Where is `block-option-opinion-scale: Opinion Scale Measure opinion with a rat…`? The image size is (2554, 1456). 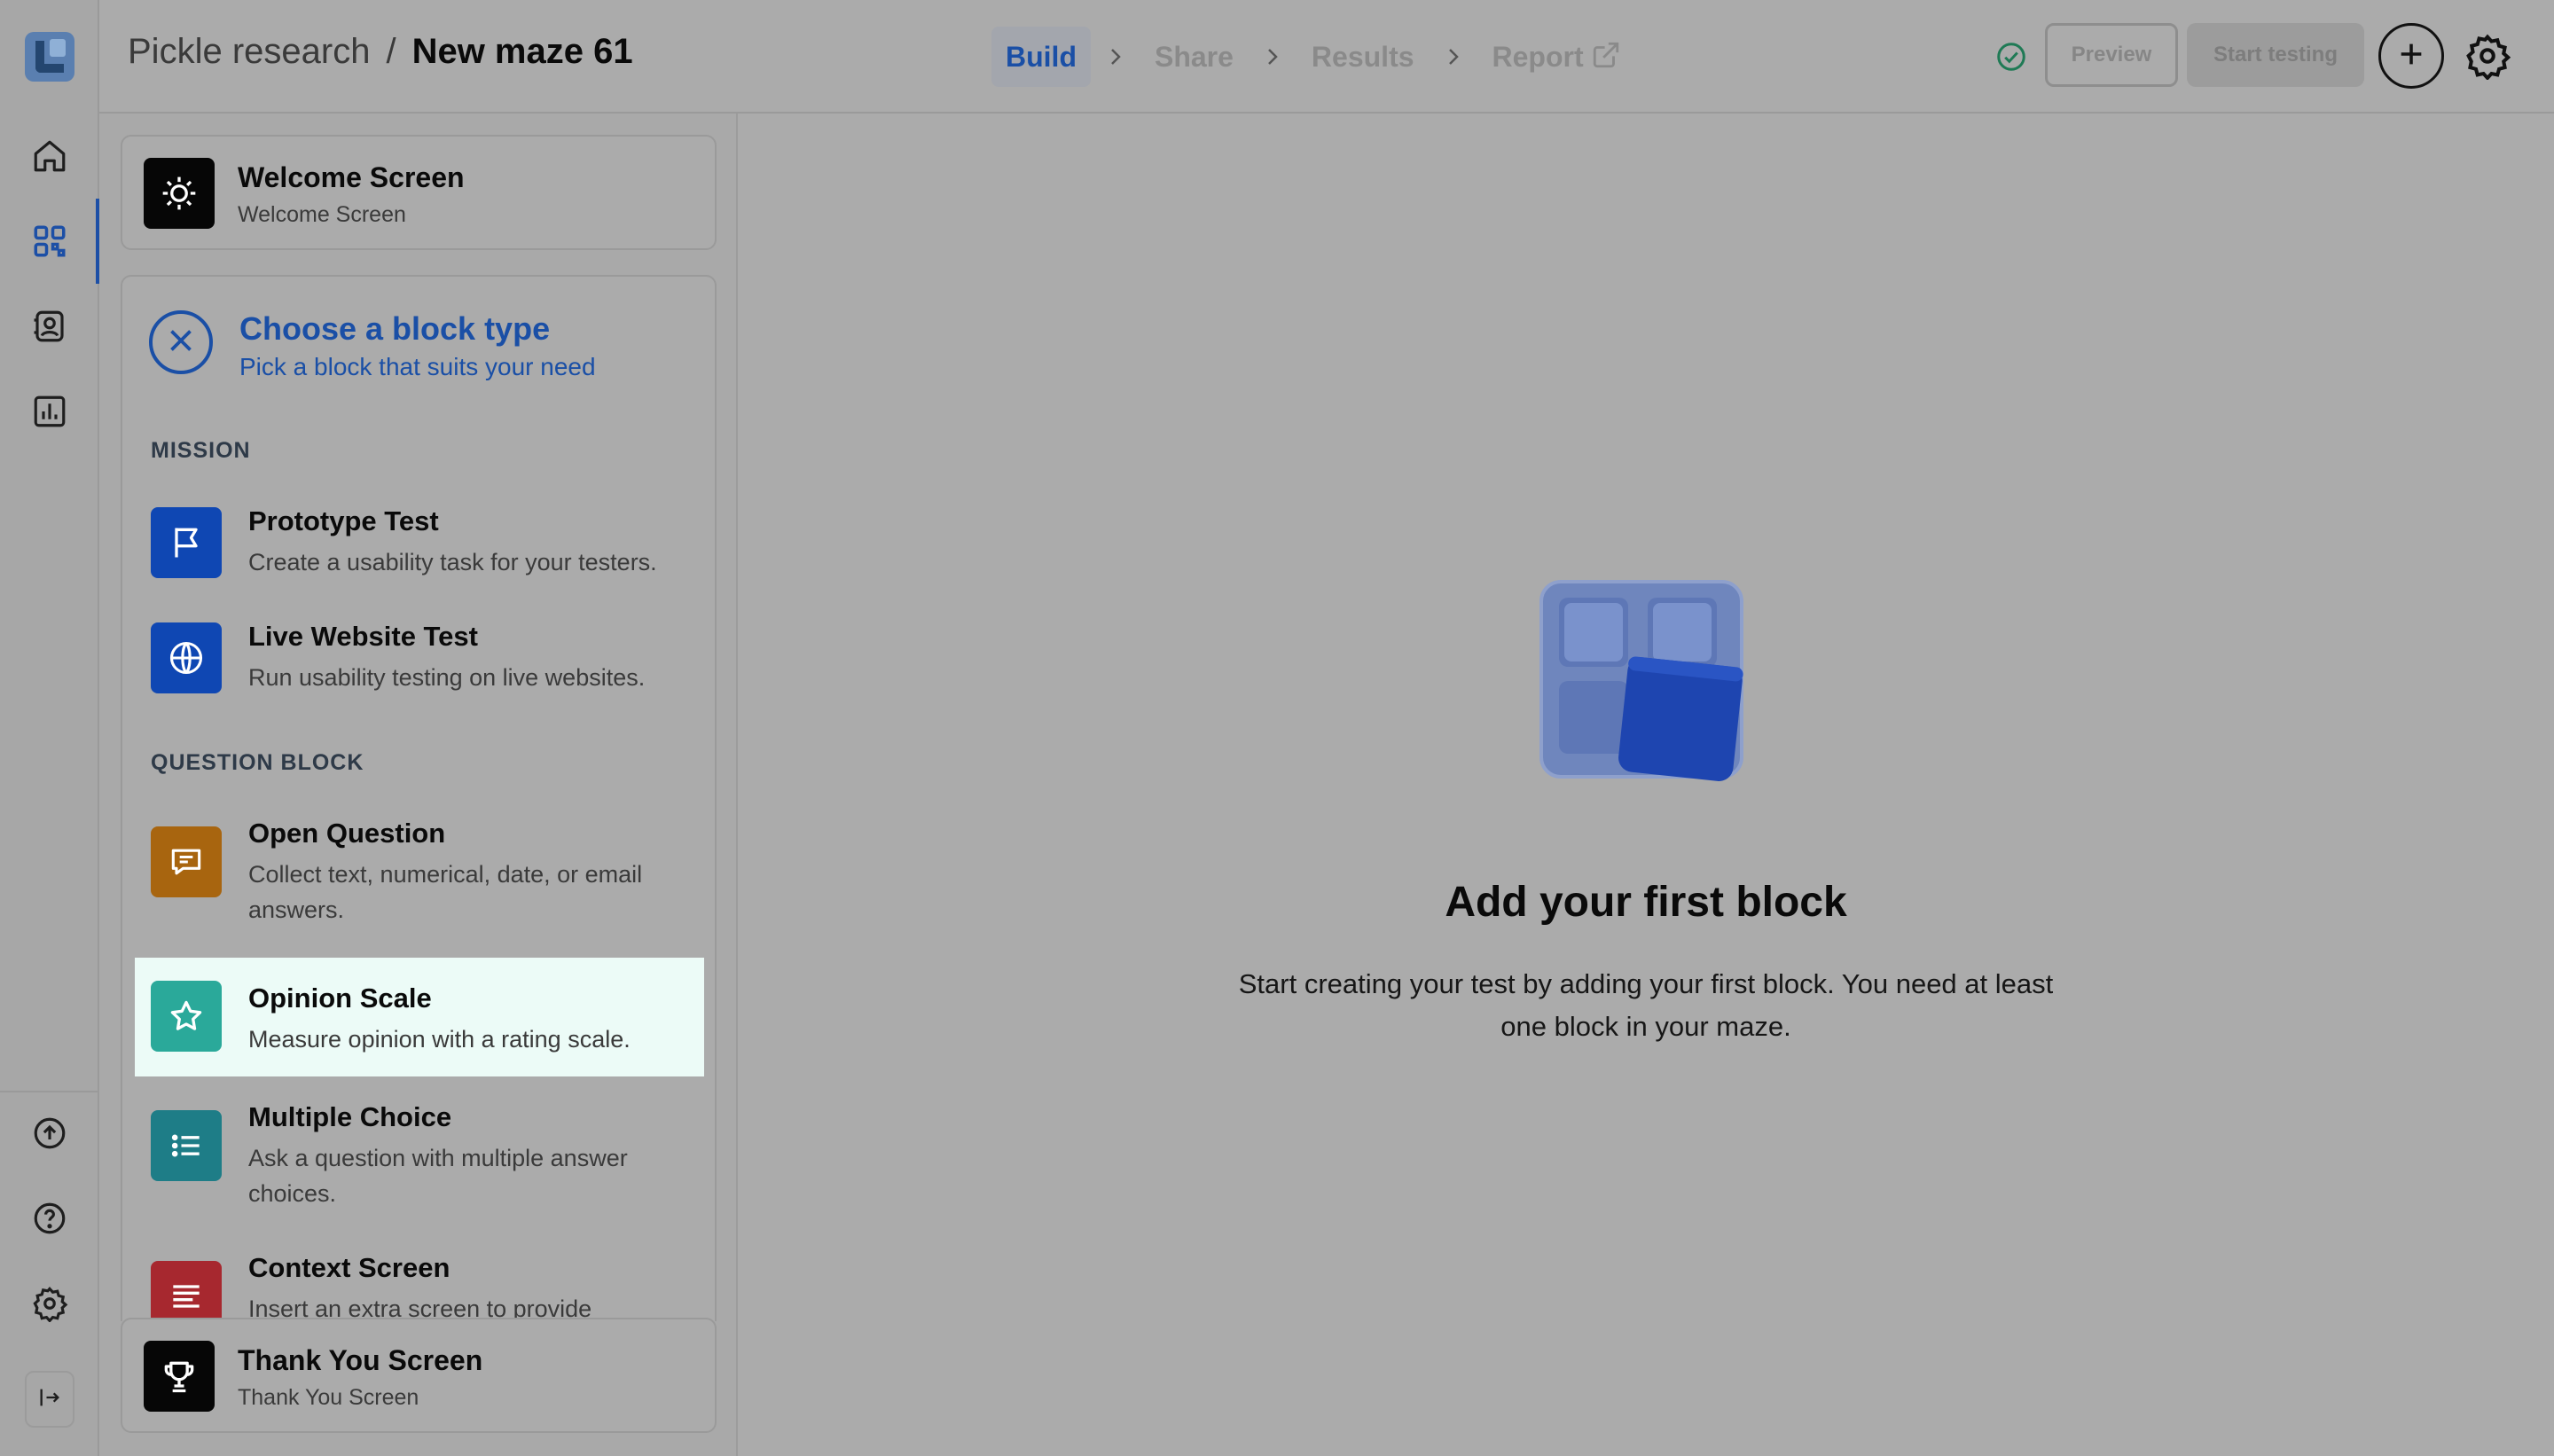
block-option-opinion-scale: Opinion Scale Measure opinion with a rat… is located at coordinates (419, 1017).